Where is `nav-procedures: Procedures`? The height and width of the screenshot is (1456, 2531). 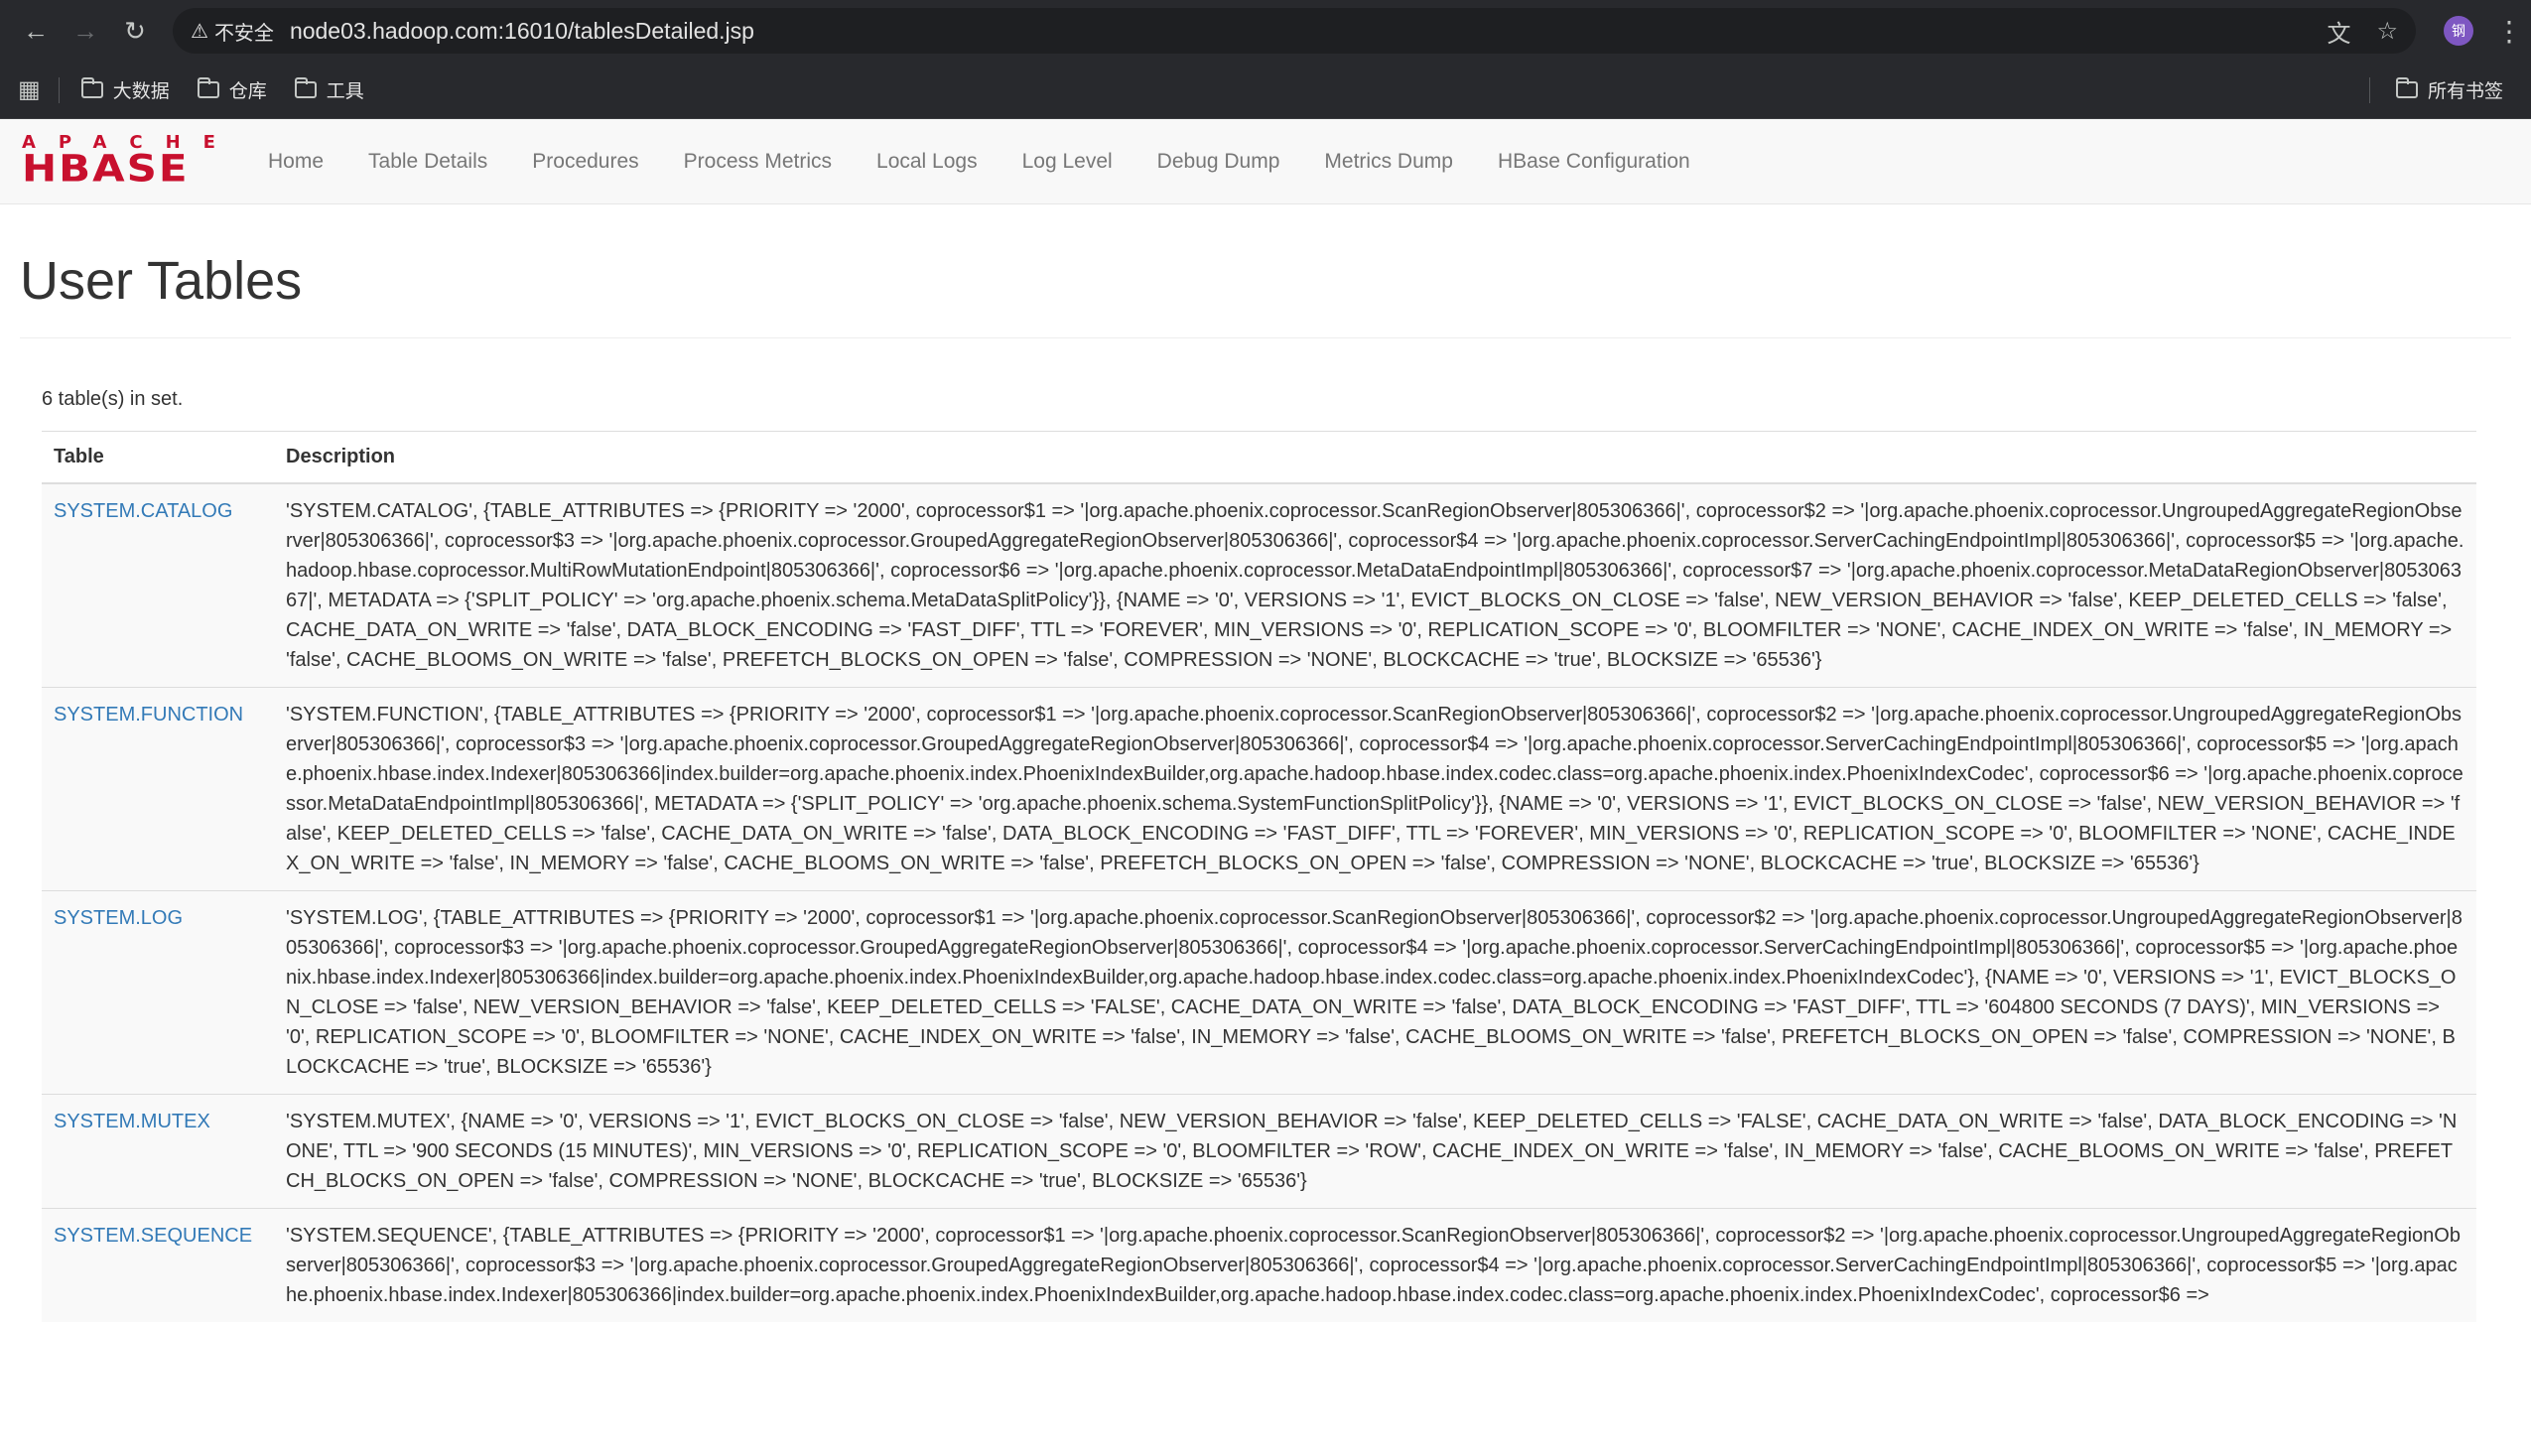
nav-procedures: Procedures is located at coordinates (585, 162).